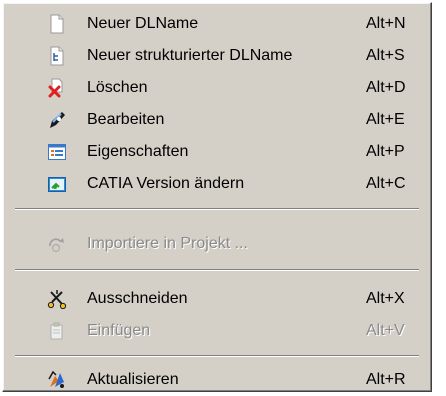 This screenshot has width=446, height=396. I want to click on structured-document-icon, so click(57, 56).